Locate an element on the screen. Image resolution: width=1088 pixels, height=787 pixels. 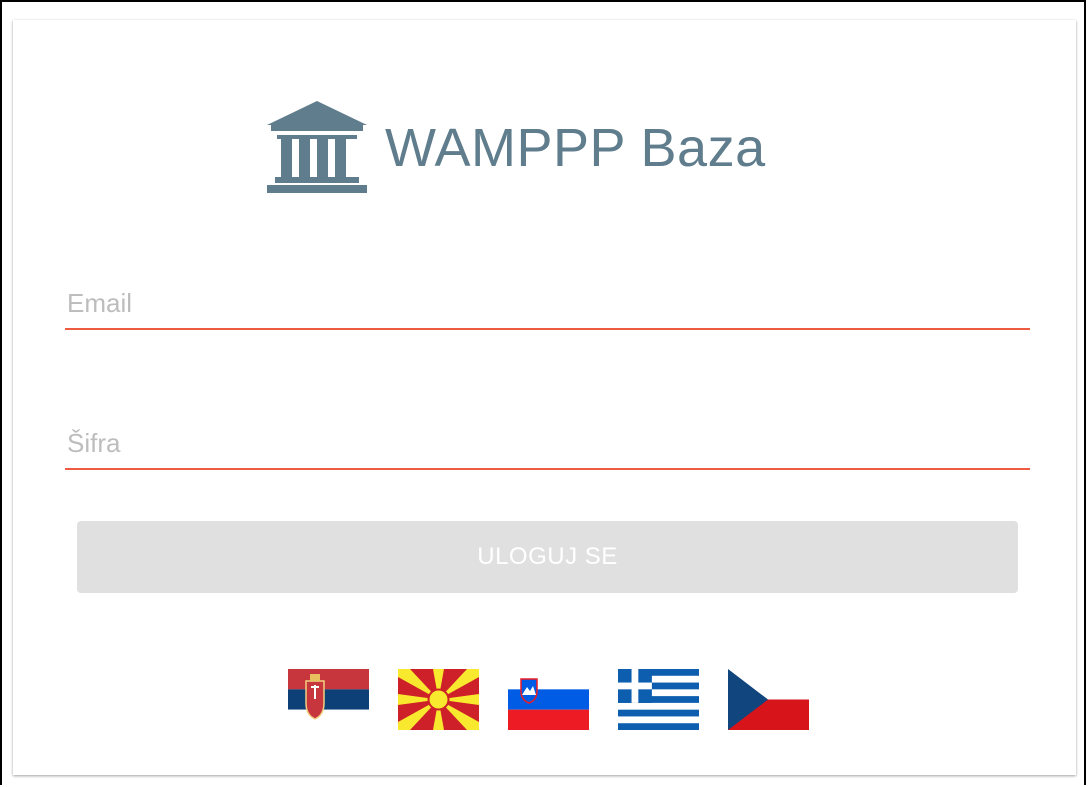
slovenia-flag-icon is located at coordinates (548, 699).